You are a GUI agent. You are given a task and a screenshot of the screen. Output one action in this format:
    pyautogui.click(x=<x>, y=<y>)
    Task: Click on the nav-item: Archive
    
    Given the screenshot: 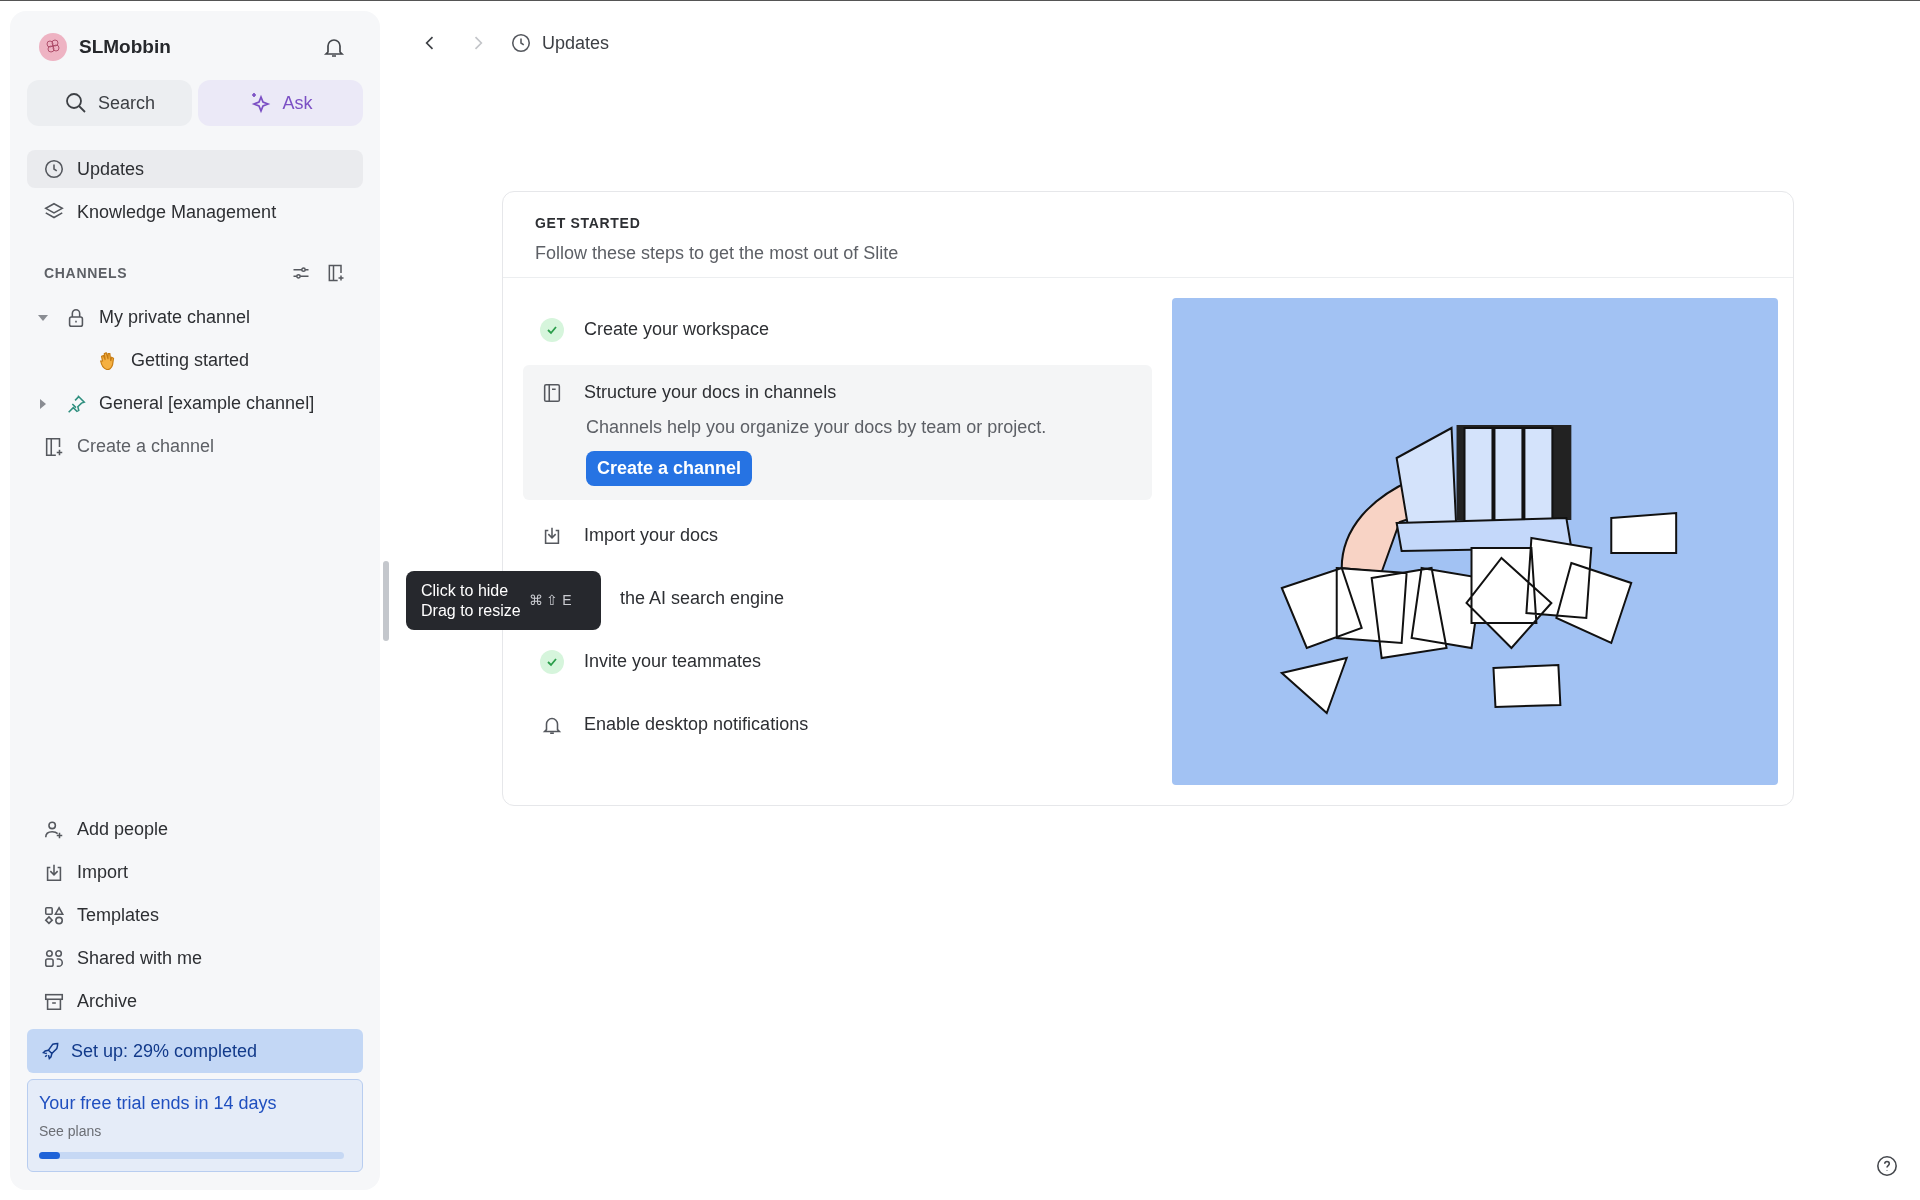 What is the action you would take?
    pyautogui.click(x=195, y=1001)
    